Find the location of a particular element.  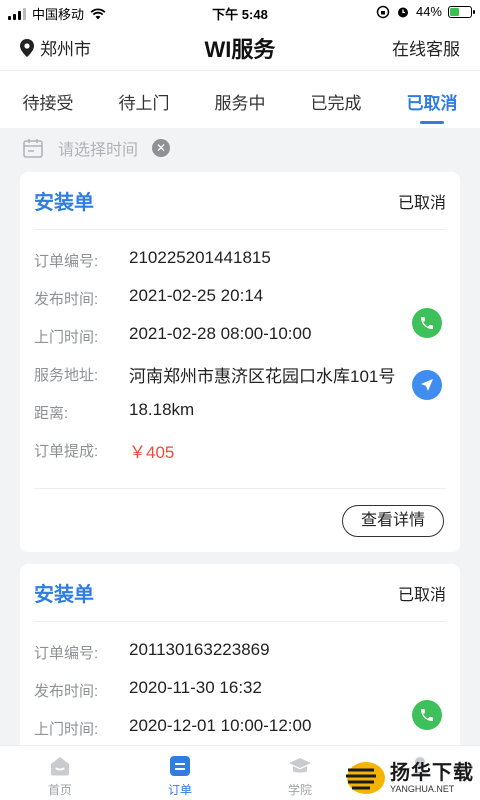

location-selector: 郑州市 is located at coordinates (55, 47).